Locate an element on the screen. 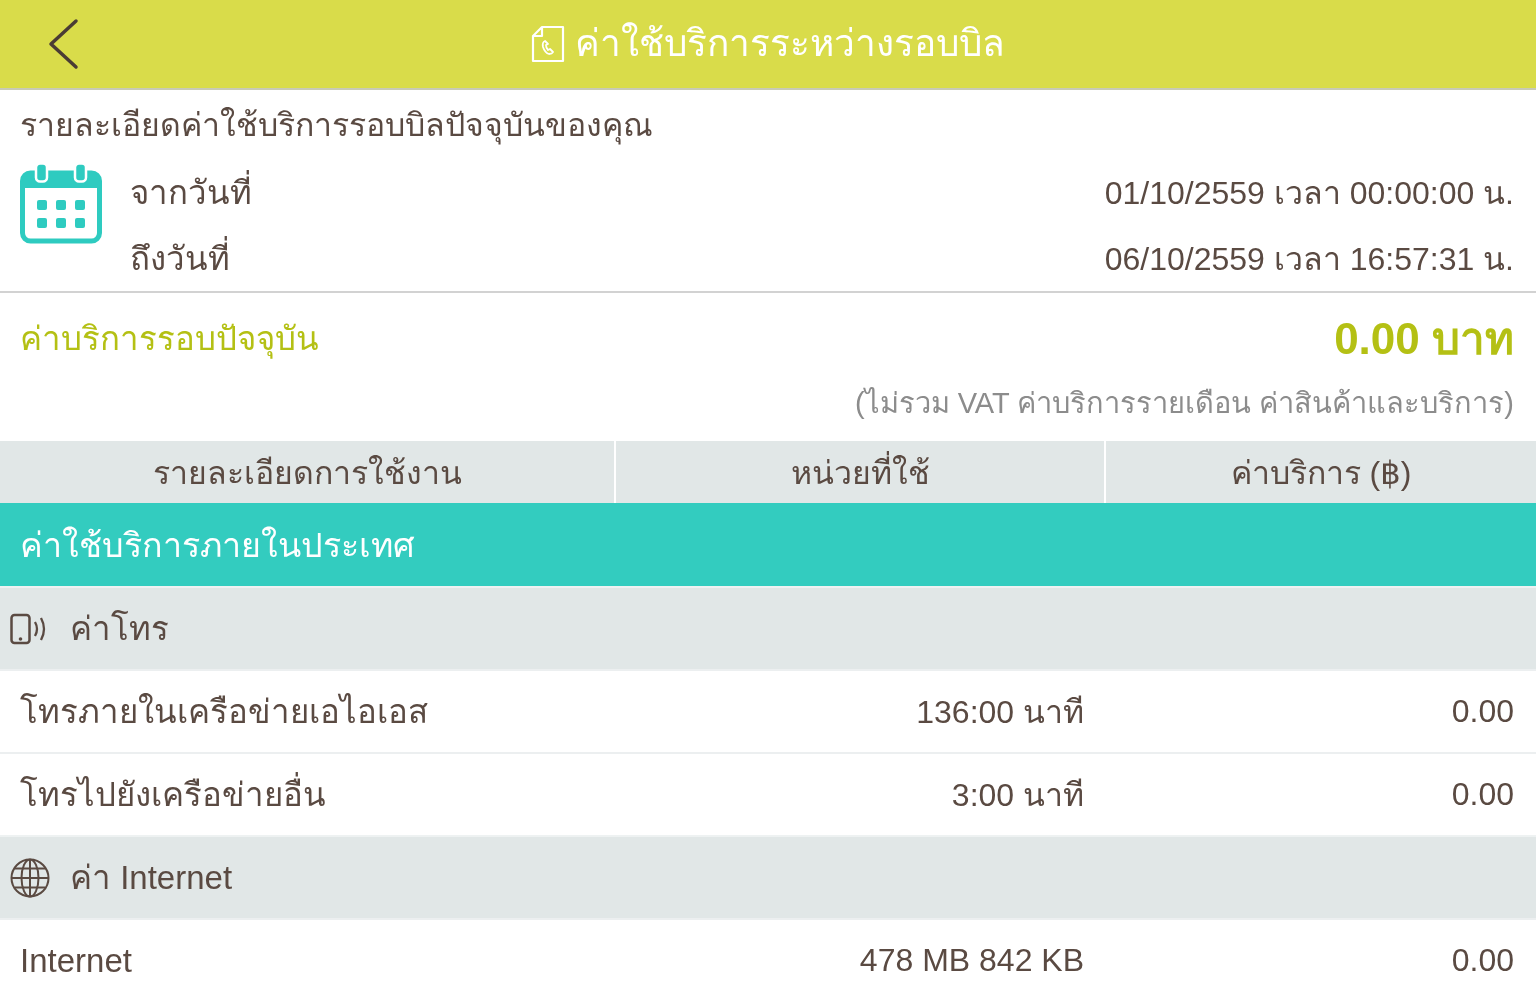  amount-note: (ไม่รวม VAT ค่าบริการรายเดือน ค่าสินค้าและบริการ) is located at coordinates (1184, 403).